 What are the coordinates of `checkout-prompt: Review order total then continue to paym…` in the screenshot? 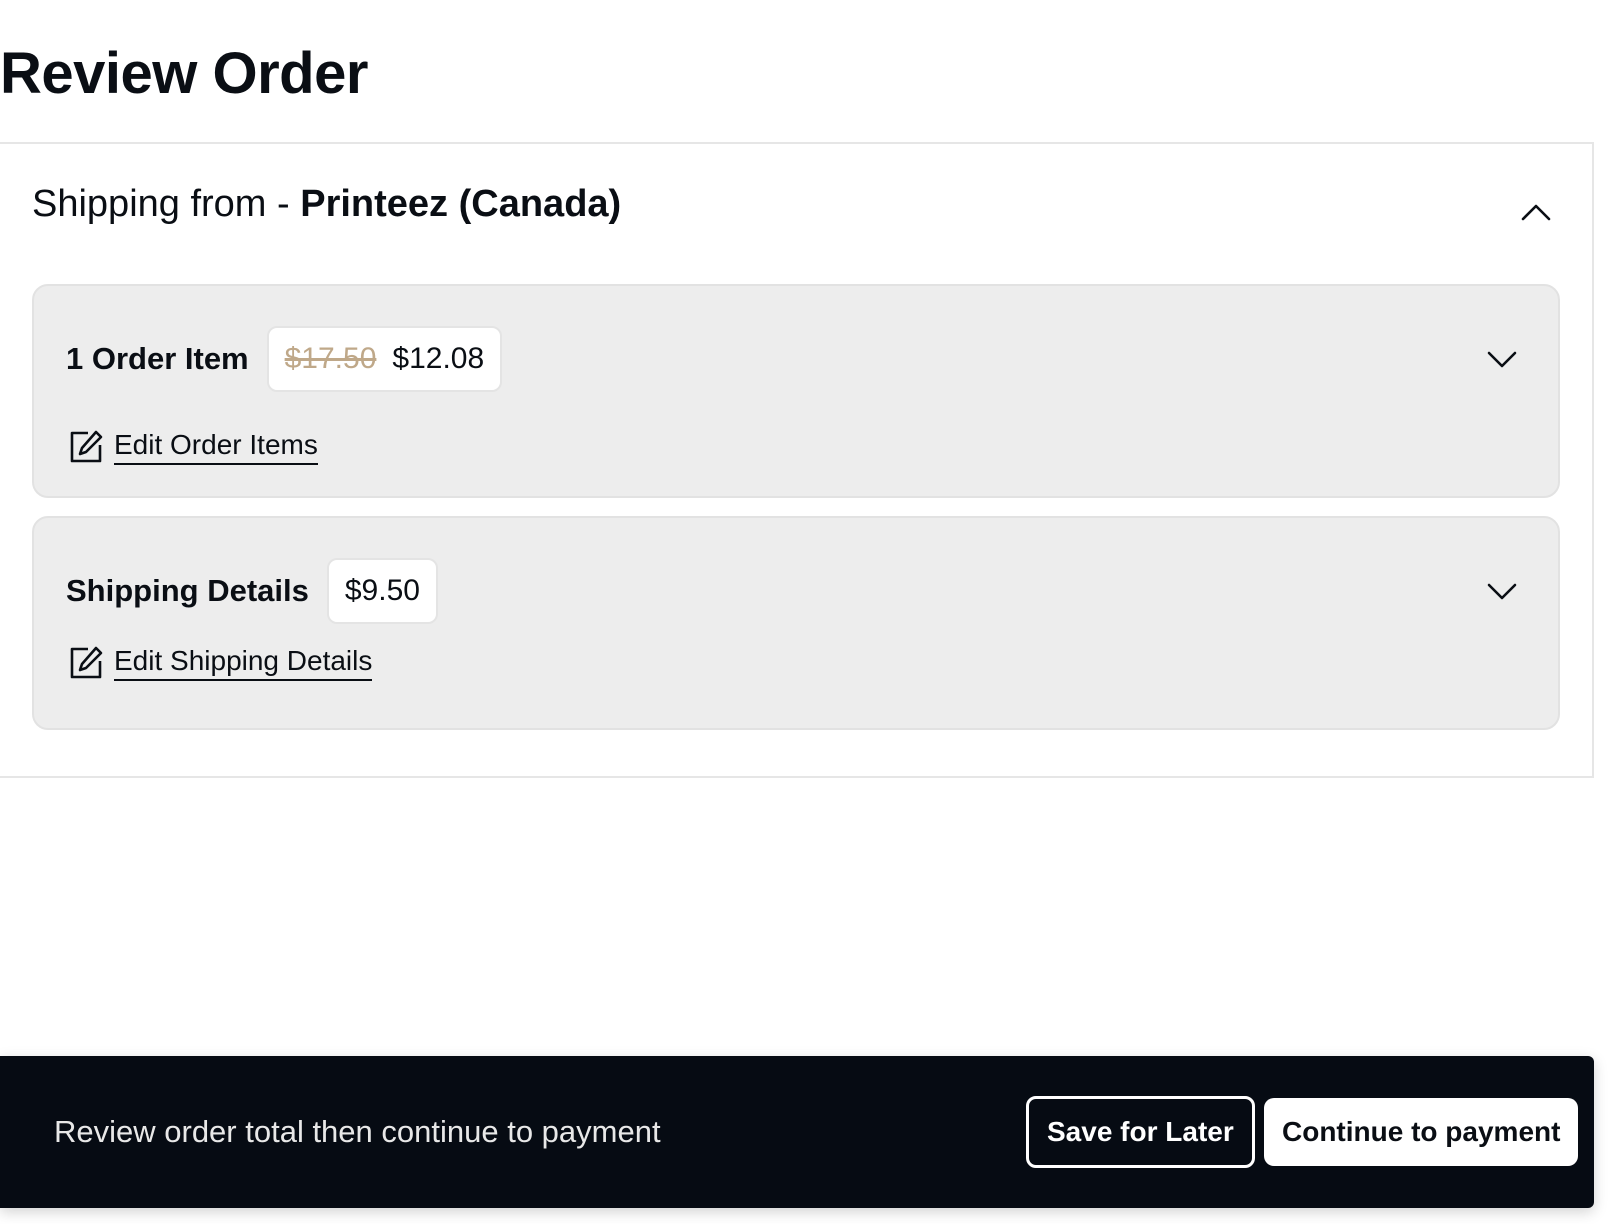 It's located at (357, 1131).